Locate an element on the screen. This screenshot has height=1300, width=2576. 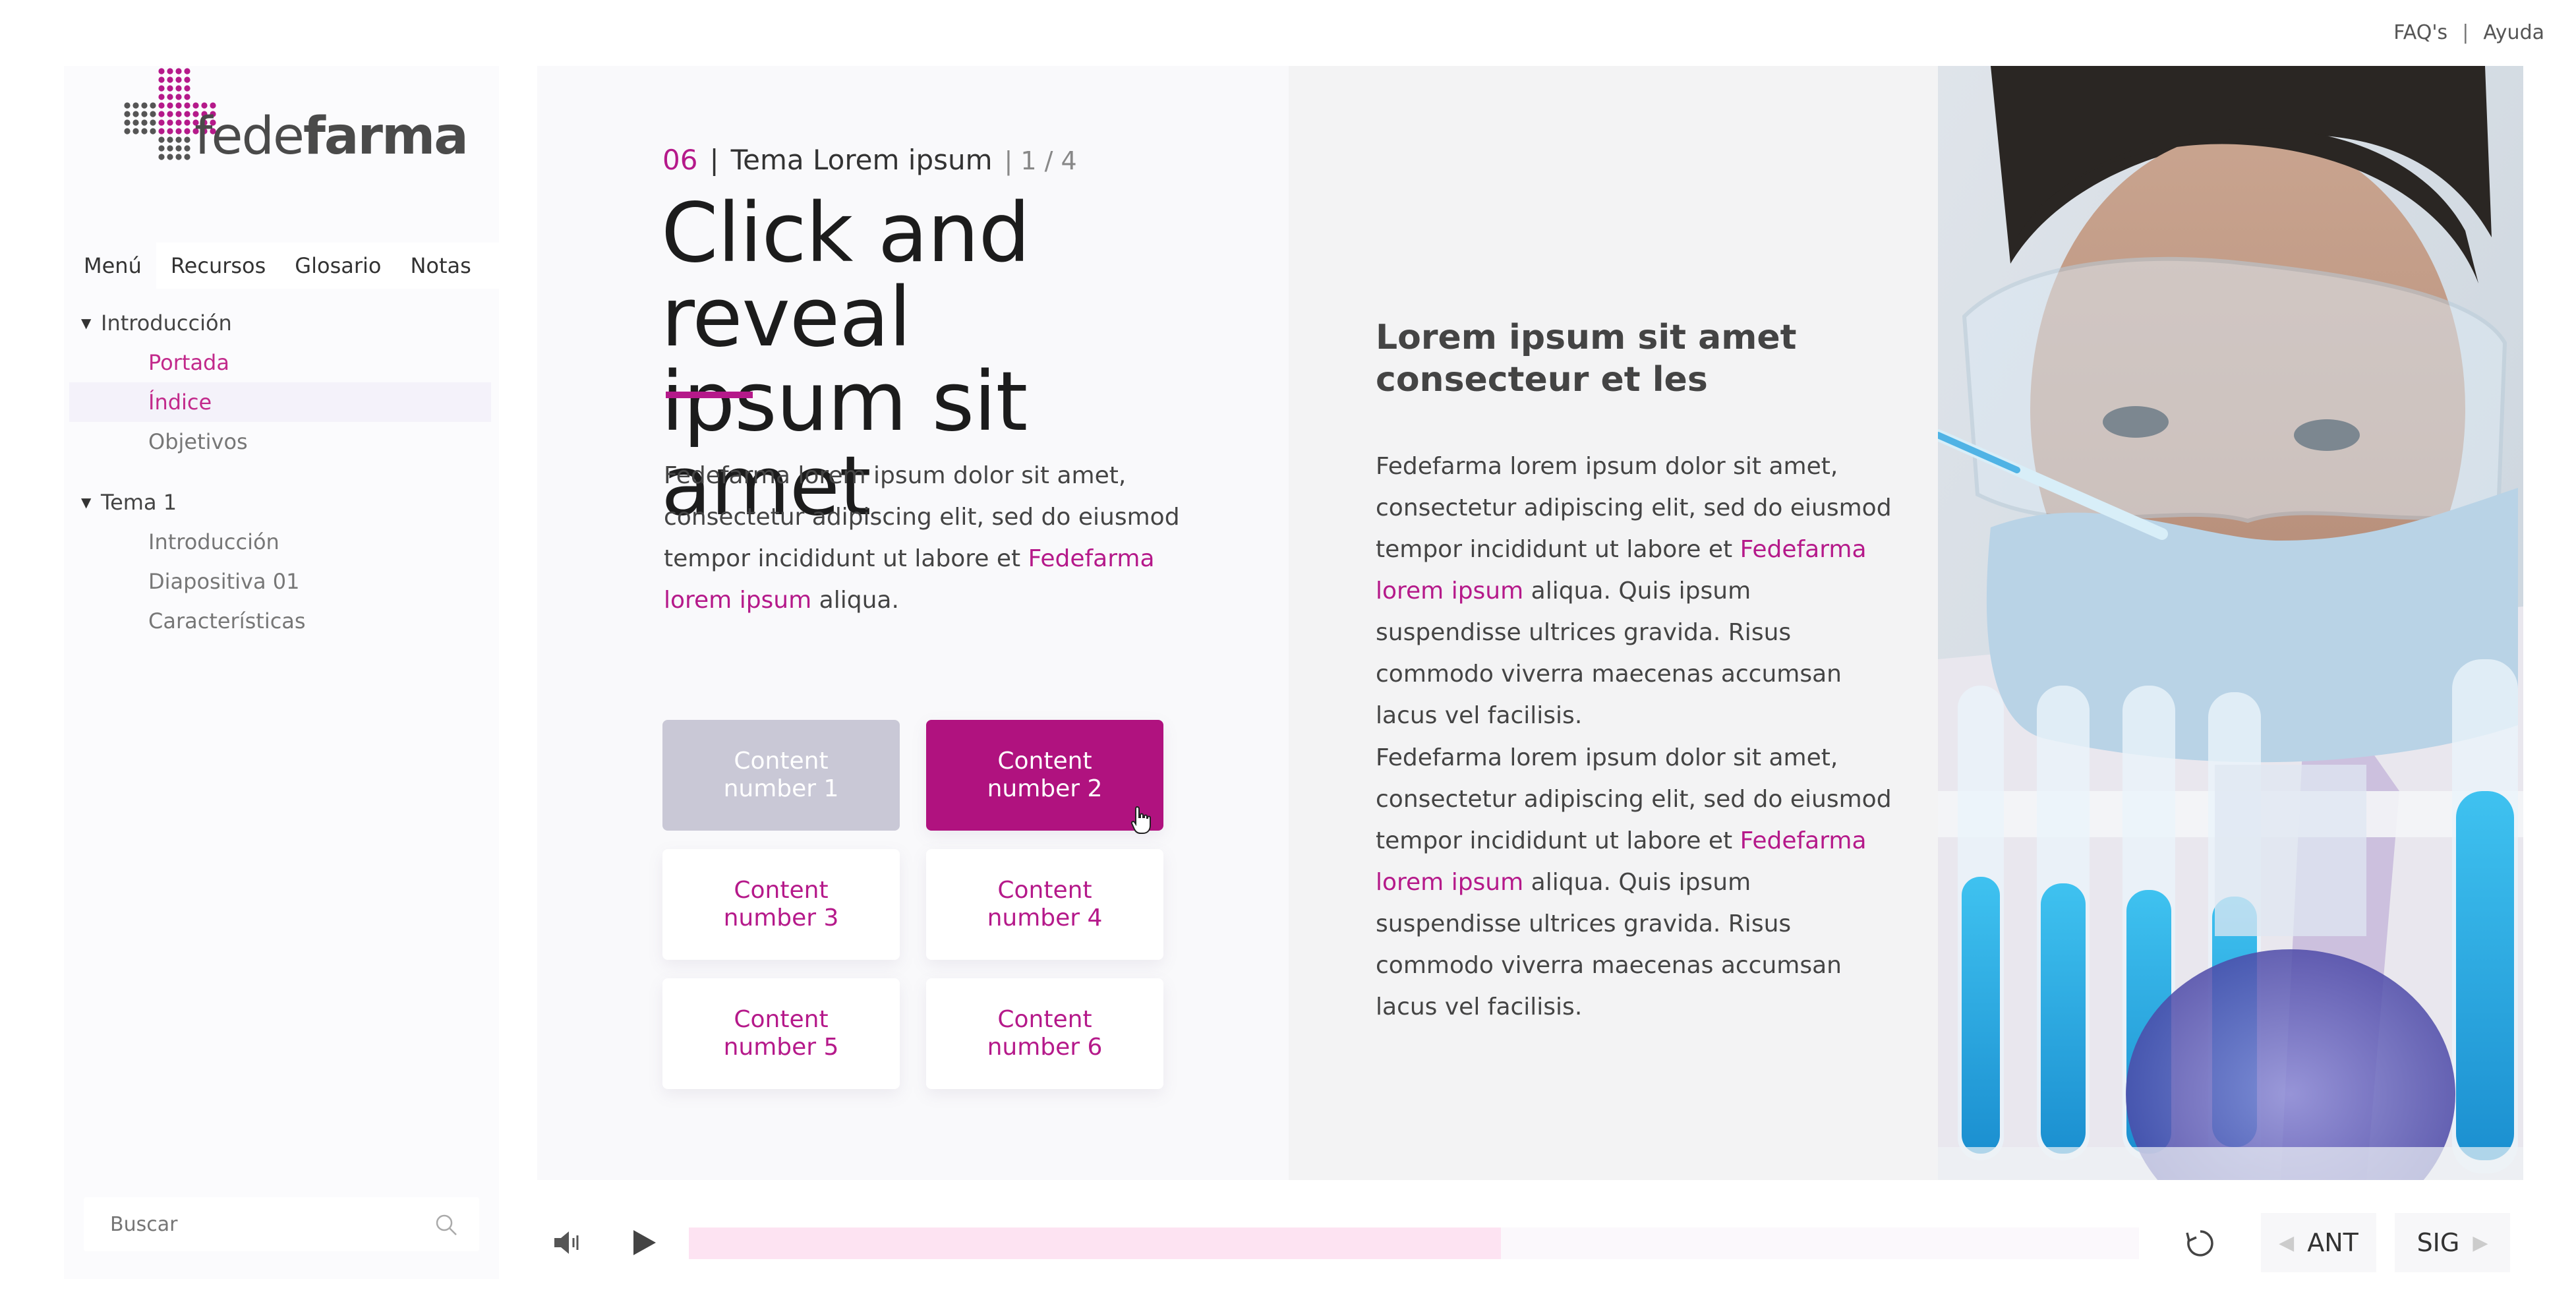
search-input is located at coordinates (242, 1224).